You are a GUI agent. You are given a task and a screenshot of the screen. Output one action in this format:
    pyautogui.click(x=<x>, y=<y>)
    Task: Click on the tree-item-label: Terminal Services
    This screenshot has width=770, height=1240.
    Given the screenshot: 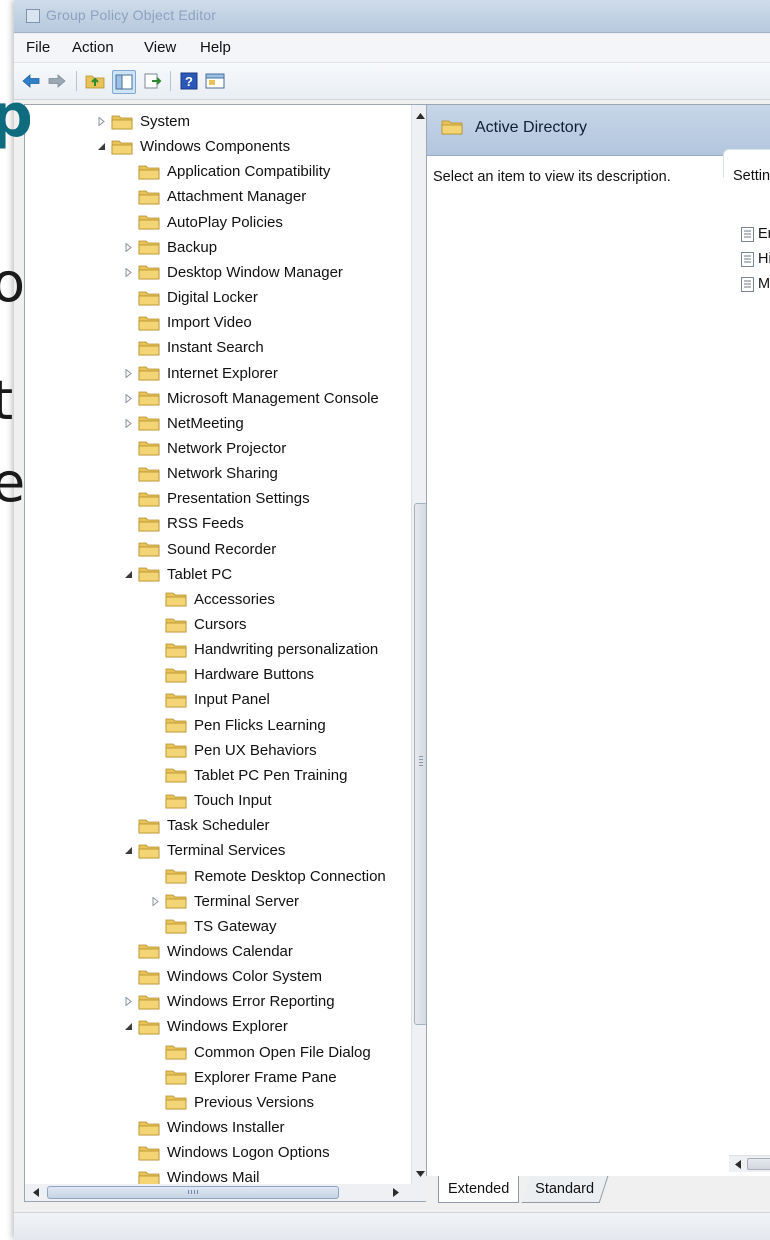 What is the action you would take?
    pyautogui.click(x=226, y=851)
    